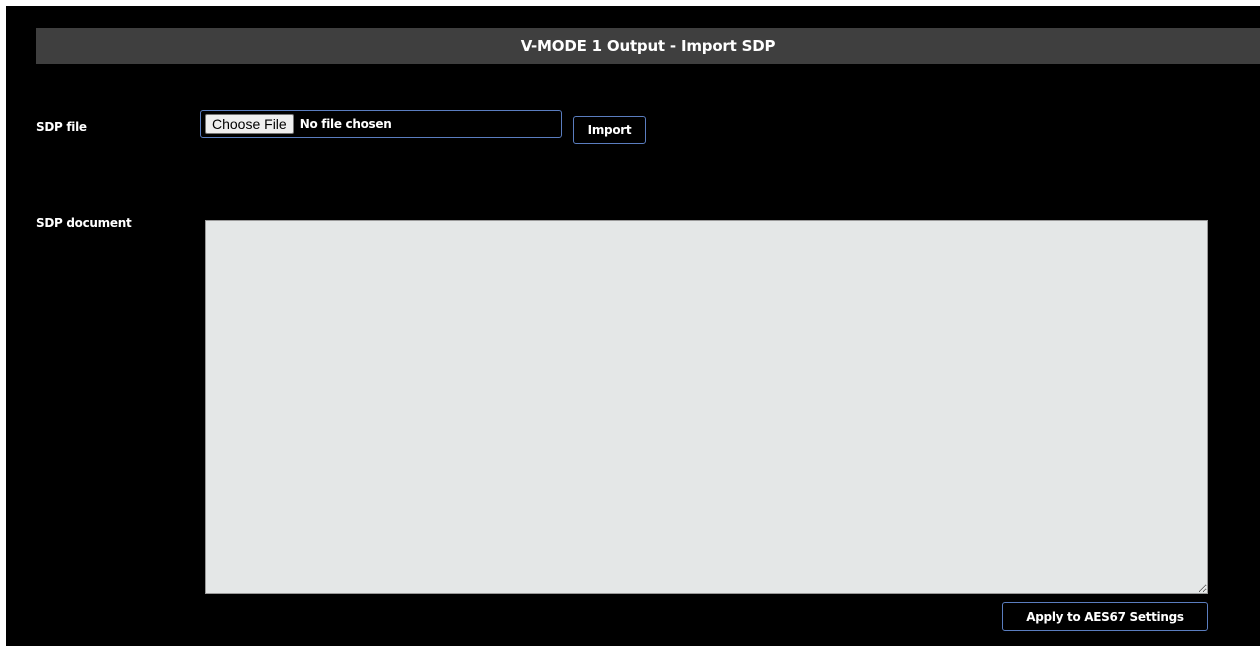 This screenshot has height=646, width=1260. I want to click on page-title: V-MODE 1 Output - Import SDP, so click(648, 46).